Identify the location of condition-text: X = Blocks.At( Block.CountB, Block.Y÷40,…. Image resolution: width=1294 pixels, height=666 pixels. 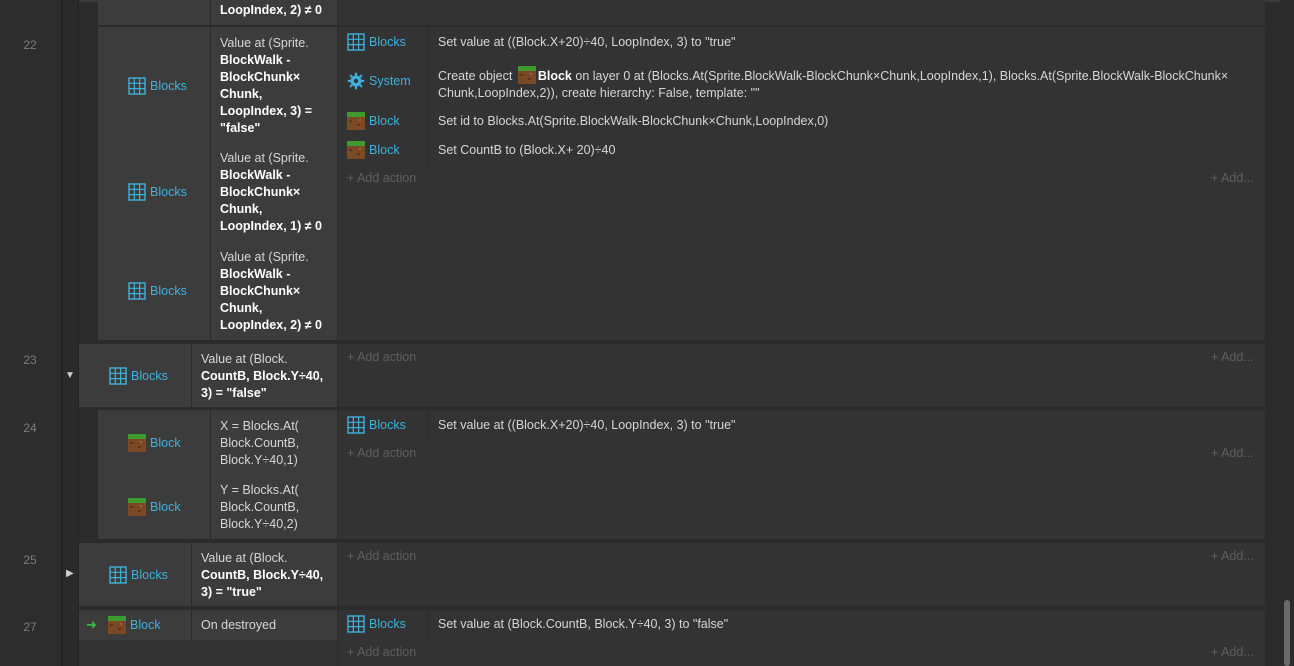
(260, 443).